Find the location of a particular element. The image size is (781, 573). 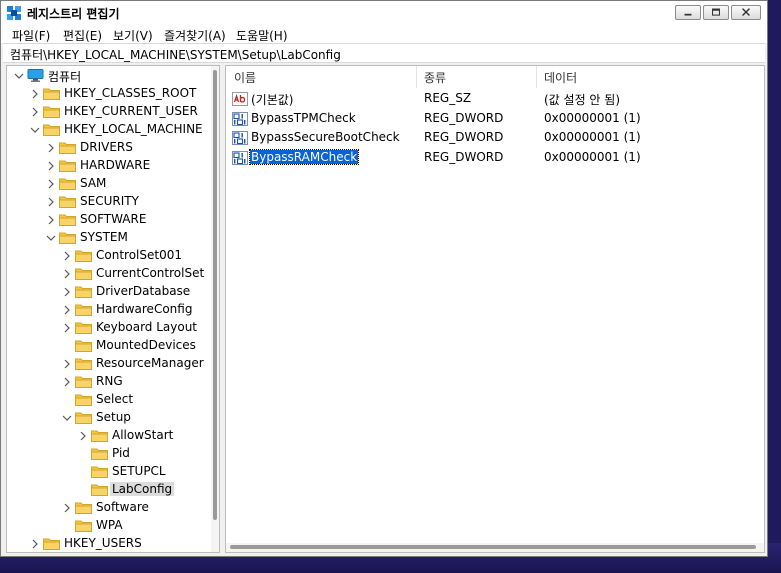

tree-item: DRIVERS is located at coordinates (107, 148).